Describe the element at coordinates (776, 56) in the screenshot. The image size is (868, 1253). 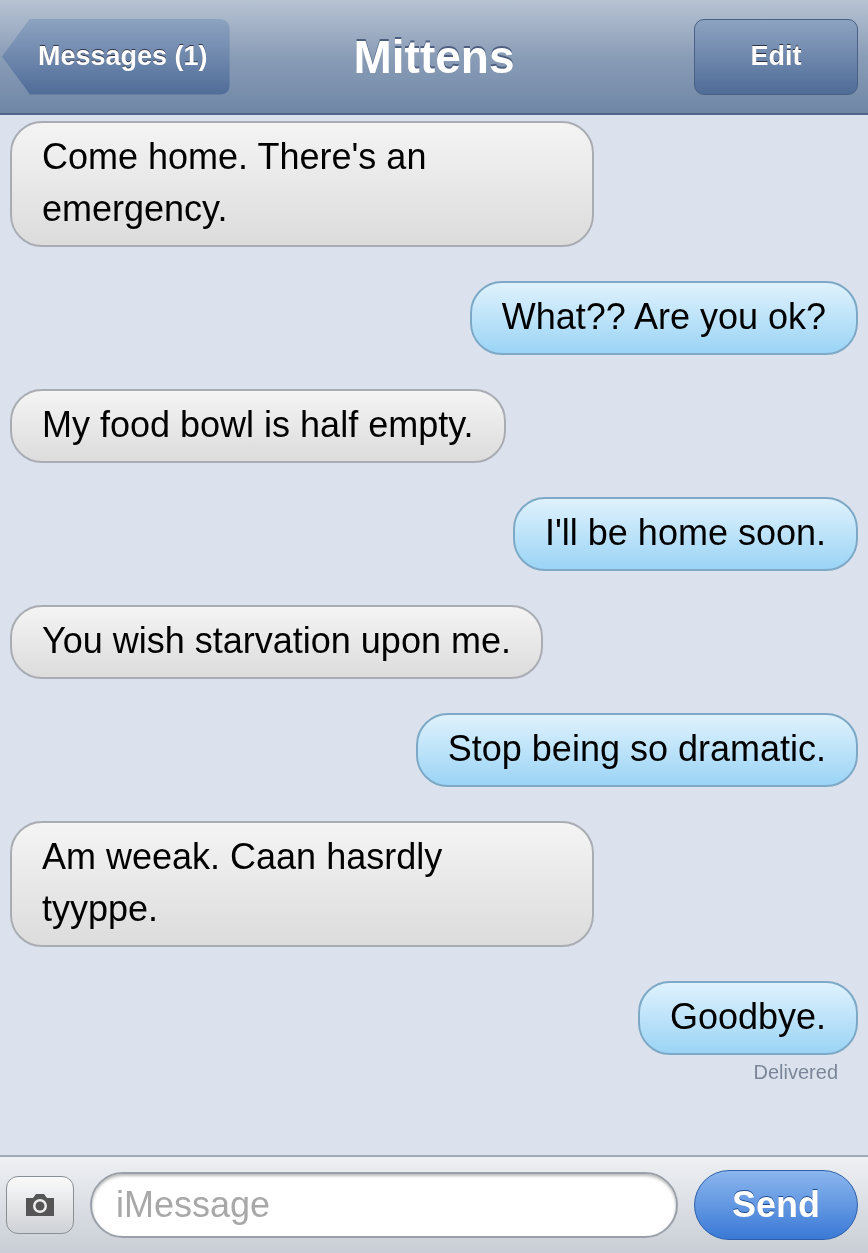
I see `edit-button: Edit` at that location.